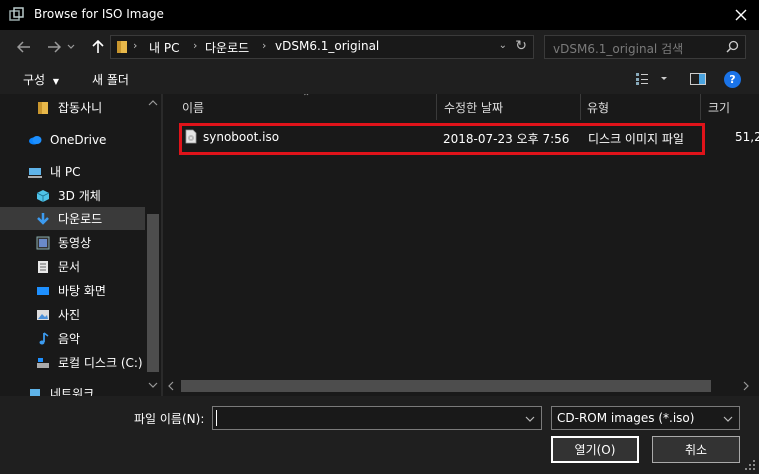 Image resolution: width=759 pixels, height=474 pixels. What do you see at coordinates (75, 243) in the screenshot?
I see `sidebar-item-label: 동영상` at bounding box center [75, 243].